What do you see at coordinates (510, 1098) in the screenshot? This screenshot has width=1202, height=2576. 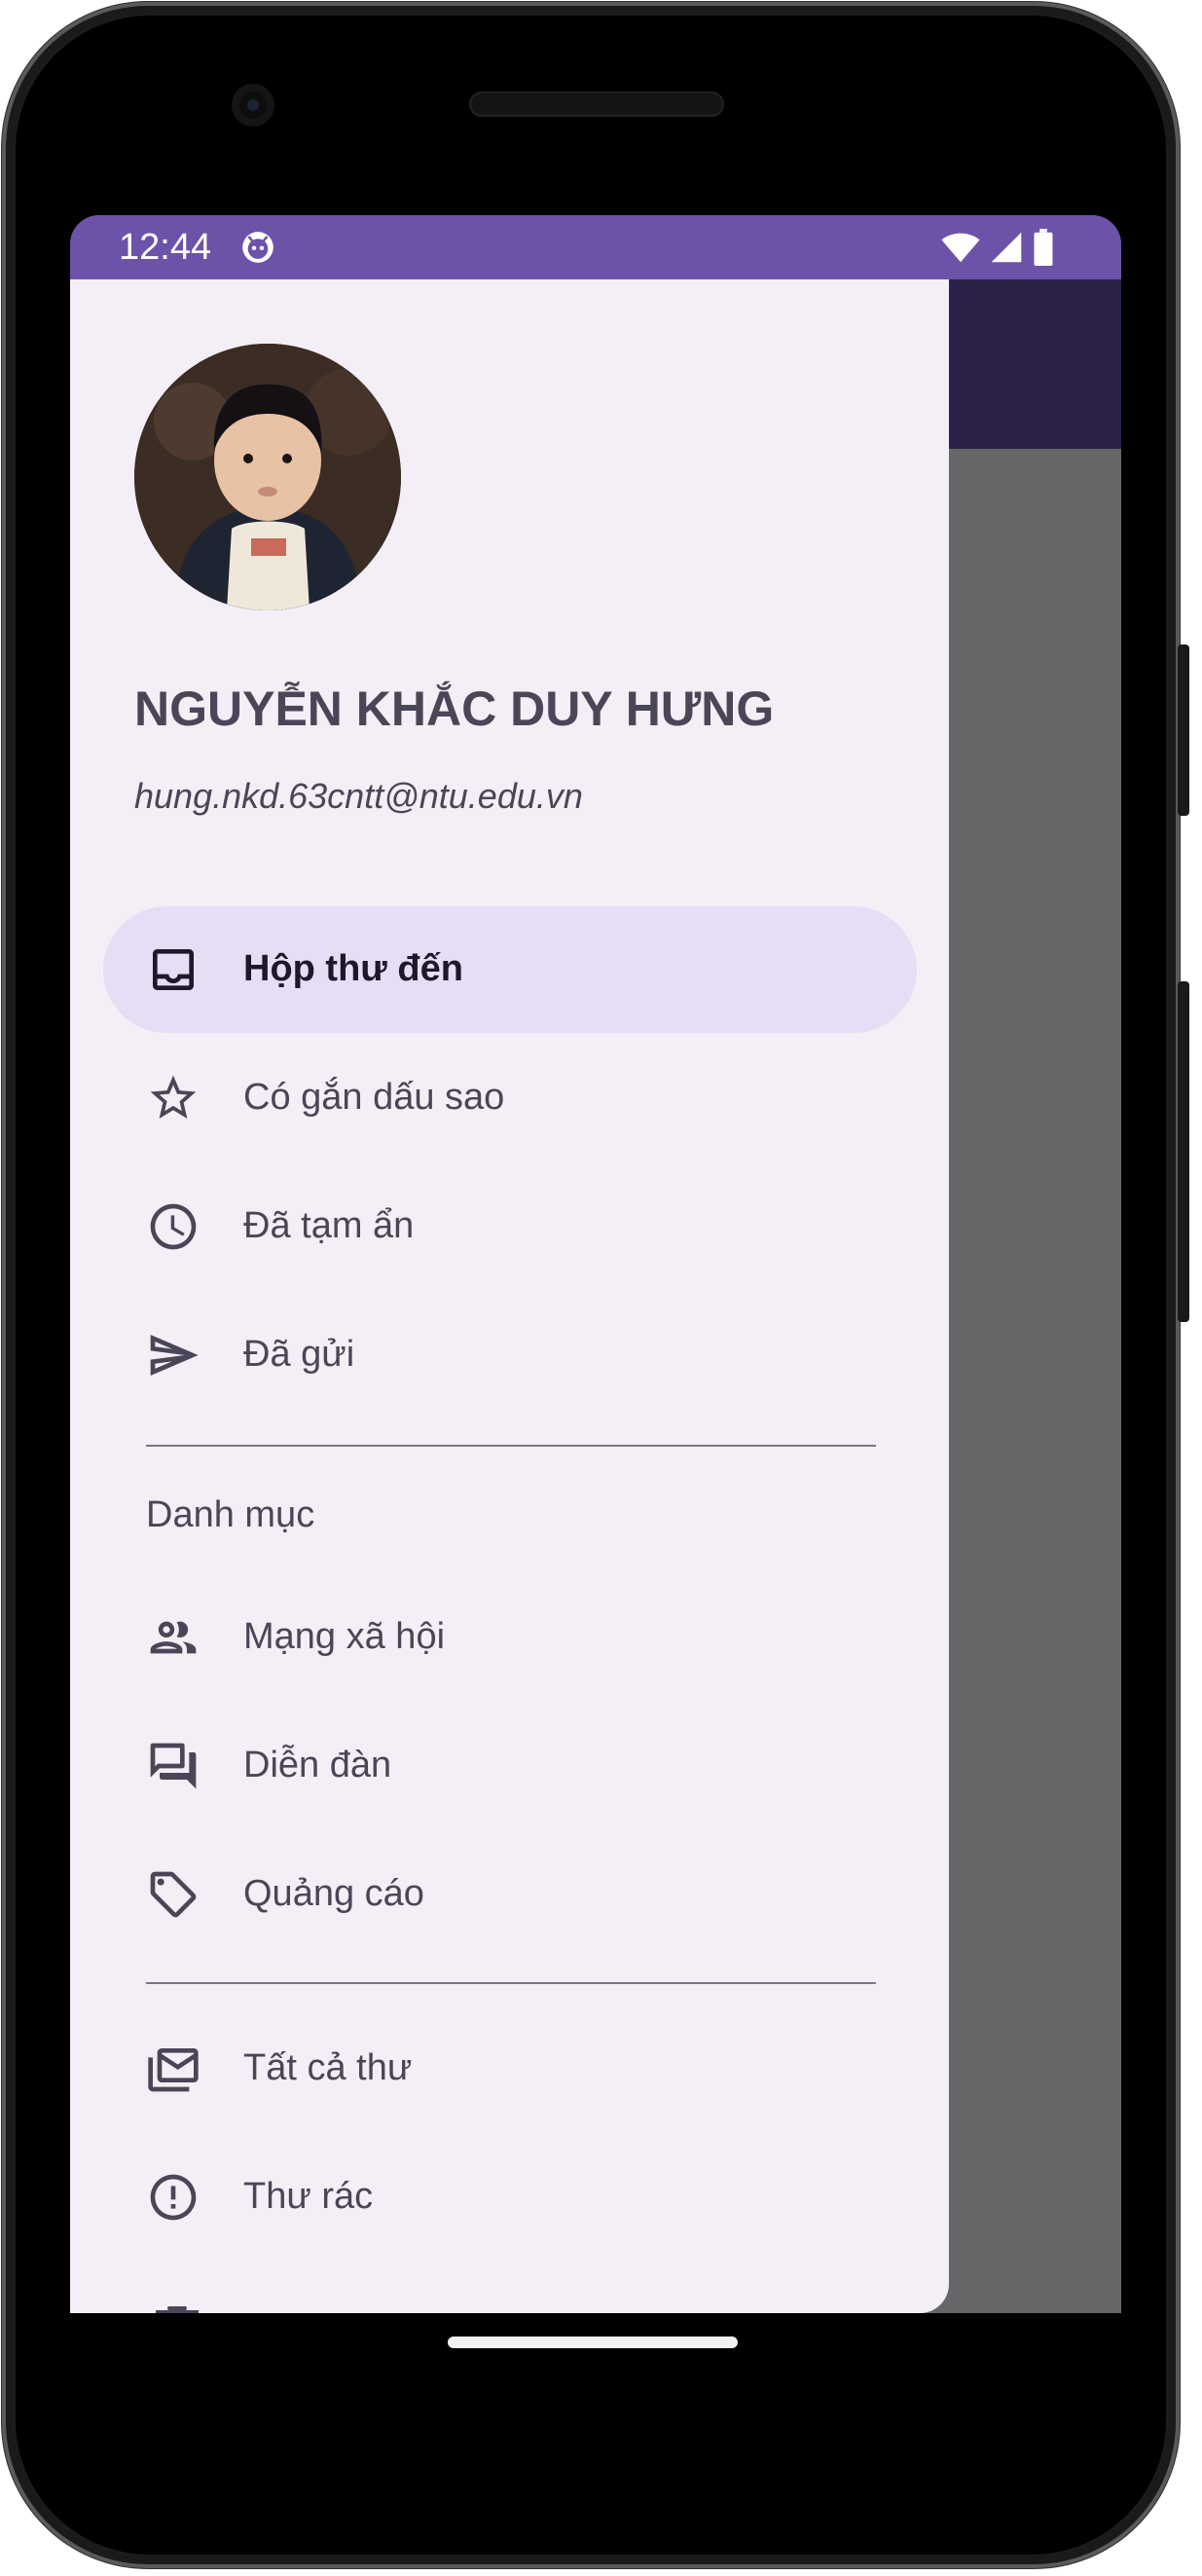 I see `nav-item-starred: Có gắn dấu sao` at bounding box center [510, 1098].